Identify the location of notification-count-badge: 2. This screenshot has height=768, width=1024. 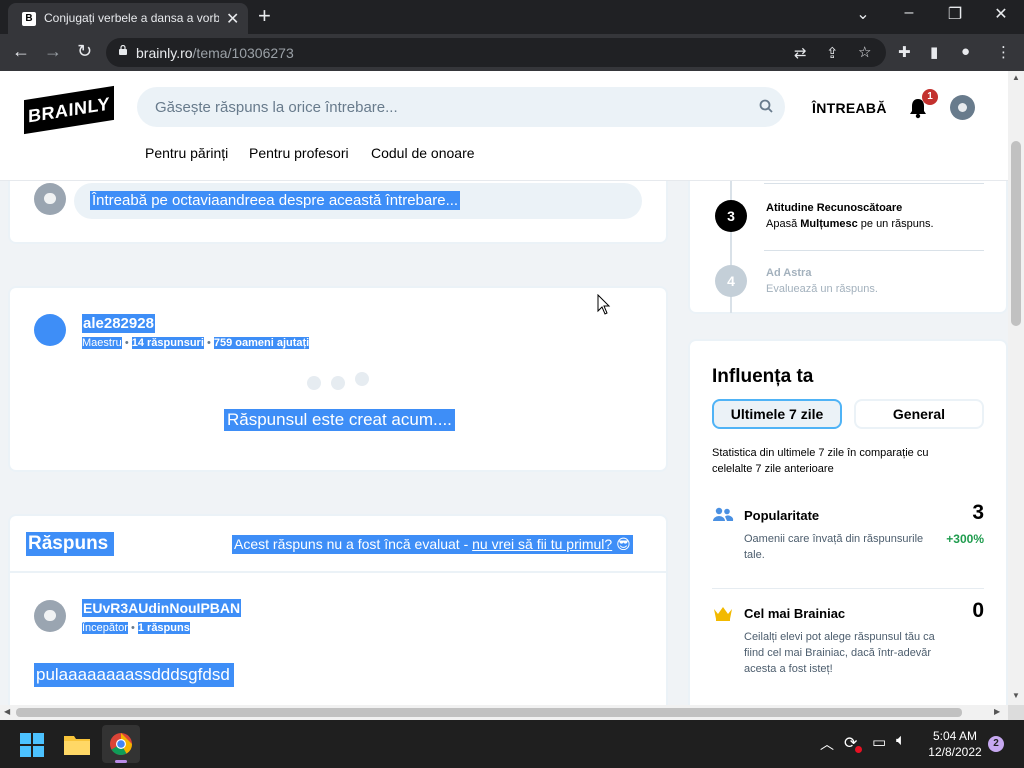
(996, 744).